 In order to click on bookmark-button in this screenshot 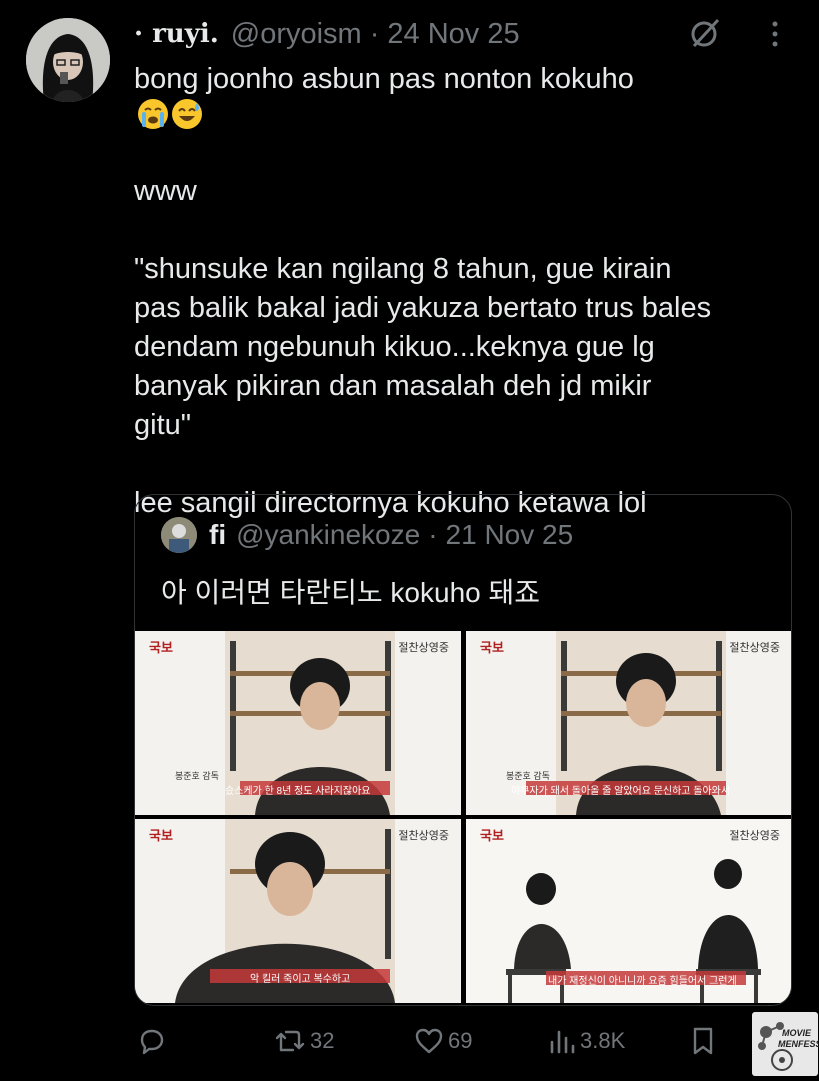, I will do `click(703, 1041)`.